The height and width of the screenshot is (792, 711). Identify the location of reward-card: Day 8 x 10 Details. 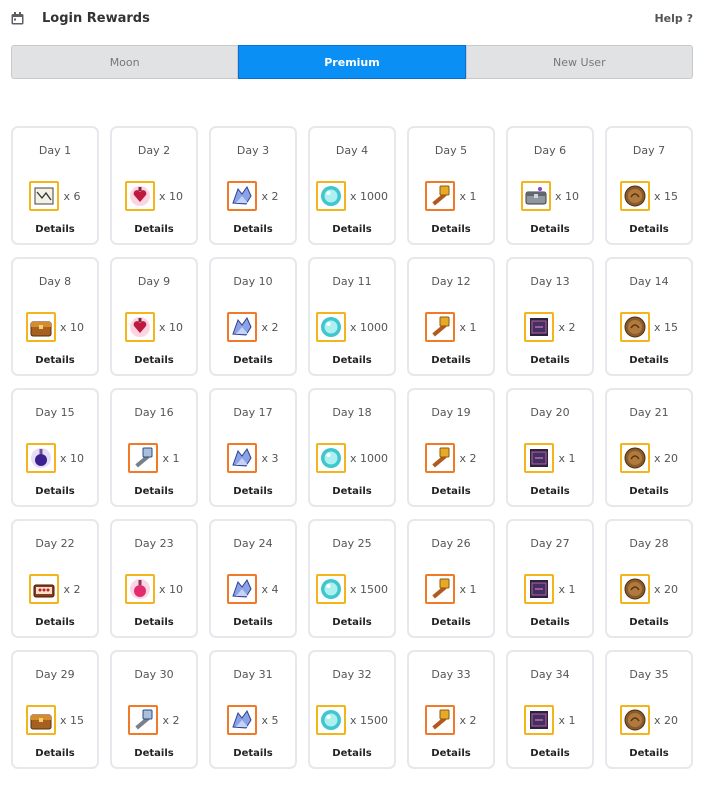
(55, 316).